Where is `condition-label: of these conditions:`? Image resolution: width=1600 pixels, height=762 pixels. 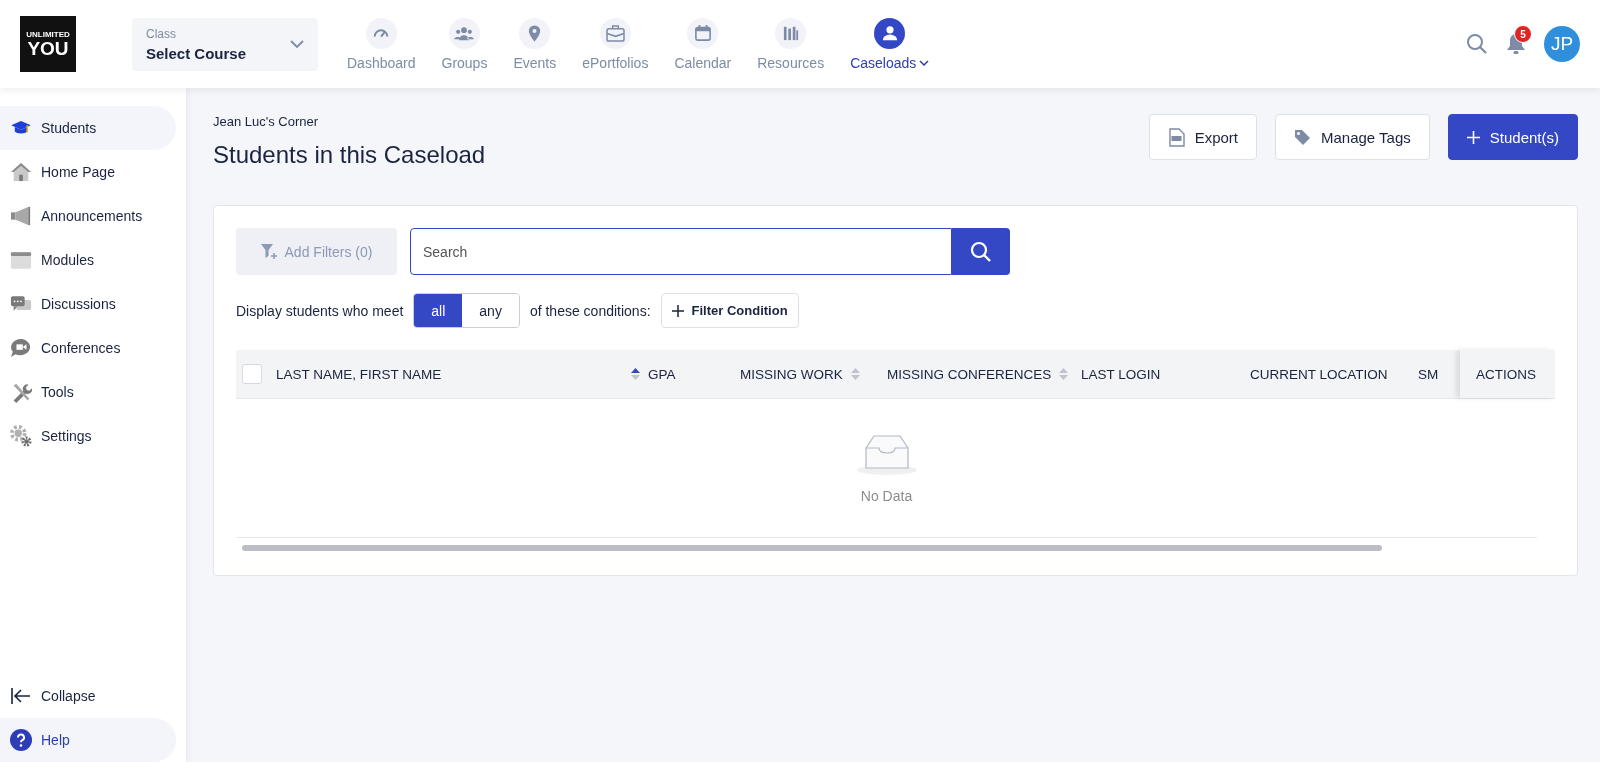
condition-label: of these conditions: is located at coordinates (590, 310).